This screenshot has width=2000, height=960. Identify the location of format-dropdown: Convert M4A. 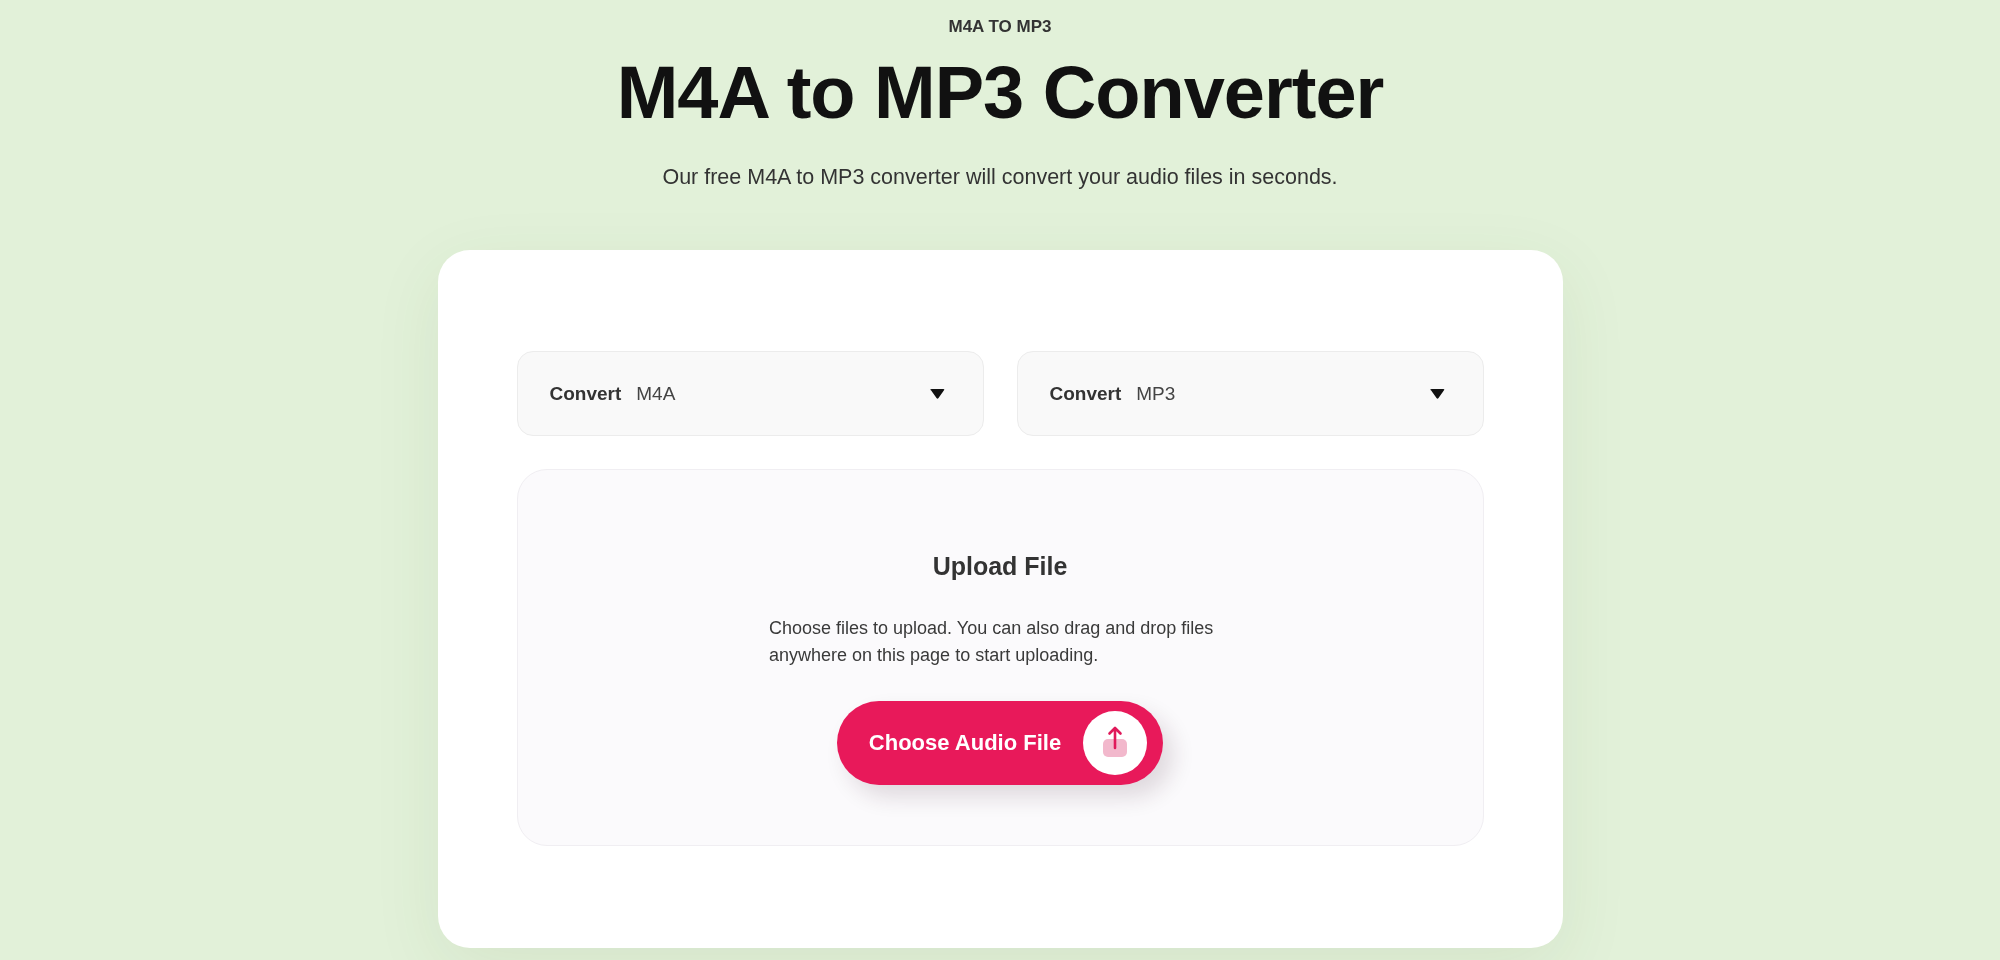
(750, 393).